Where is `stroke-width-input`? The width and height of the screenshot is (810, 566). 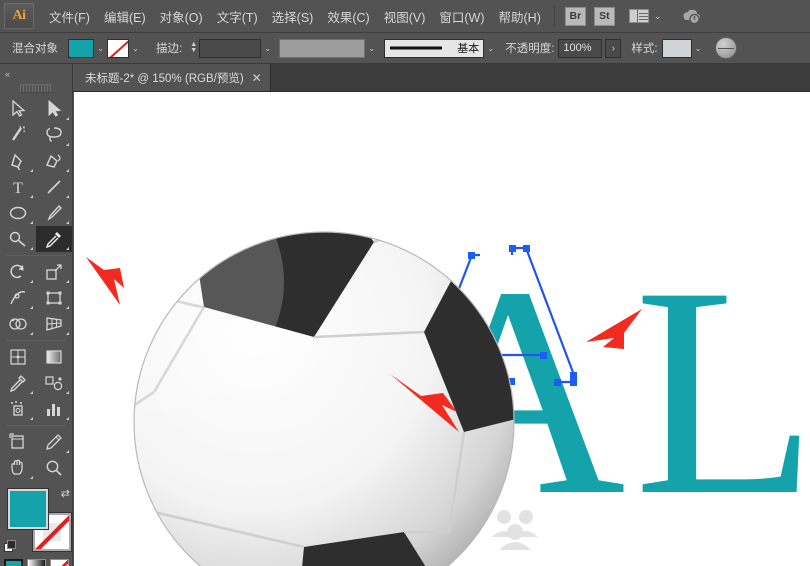 stroke-width-input is located at coordinates (230, 48).